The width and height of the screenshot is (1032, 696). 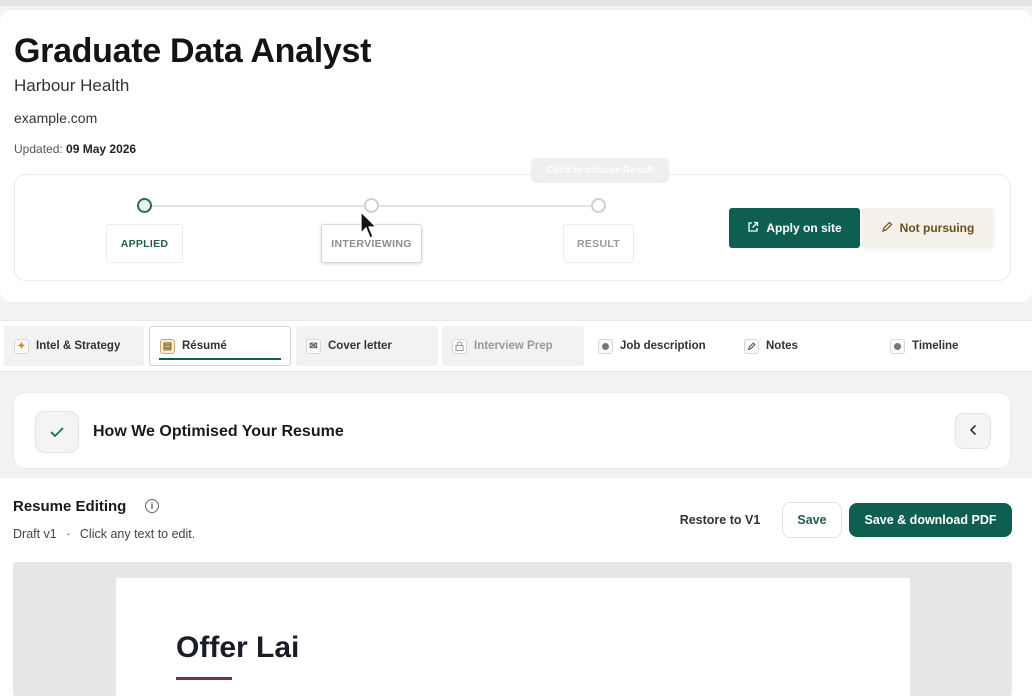 I want to click on tab-cover-letter: ✉ Cover letter, so click(x=367, y=346).